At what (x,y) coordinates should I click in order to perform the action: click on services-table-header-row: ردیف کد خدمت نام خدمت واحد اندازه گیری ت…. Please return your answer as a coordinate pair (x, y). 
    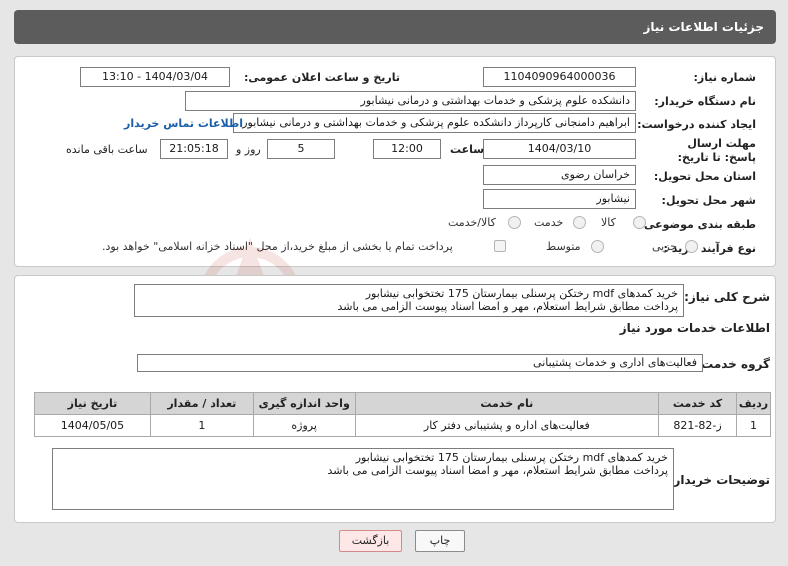
    Looking at the image, I should click on (402, 403).